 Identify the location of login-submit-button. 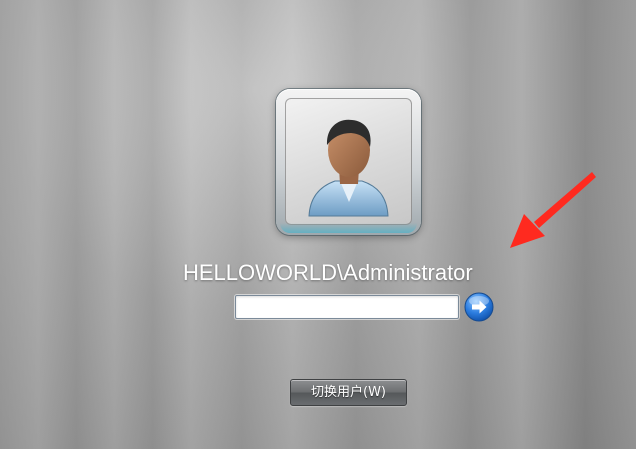
(479, 307).